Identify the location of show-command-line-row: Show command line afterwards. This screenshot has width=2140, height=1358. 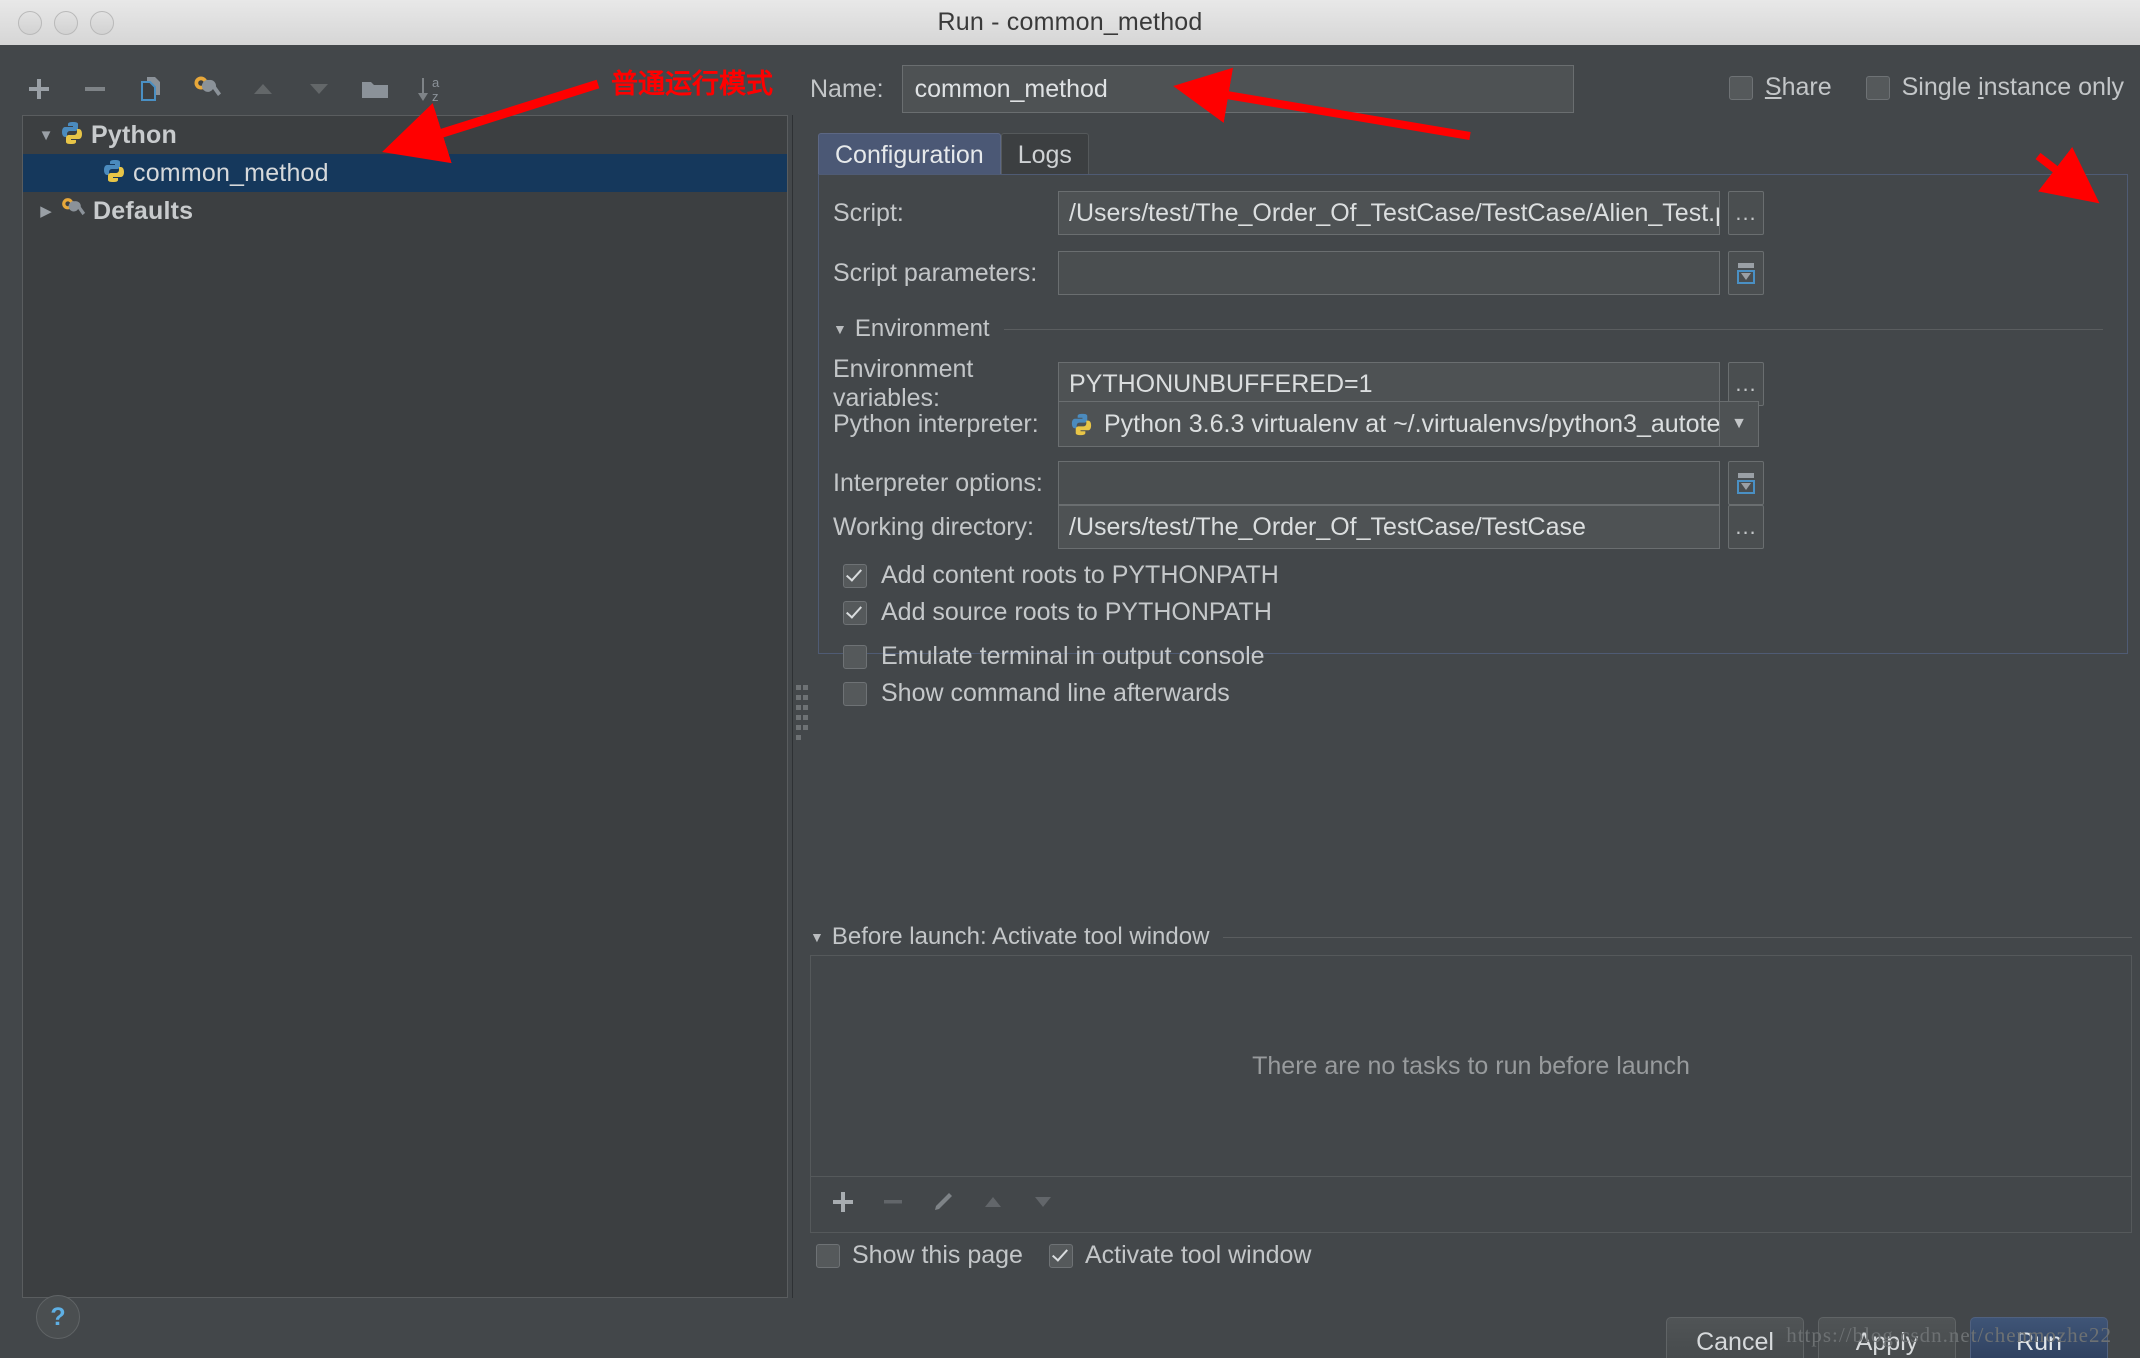
(1036, 693).